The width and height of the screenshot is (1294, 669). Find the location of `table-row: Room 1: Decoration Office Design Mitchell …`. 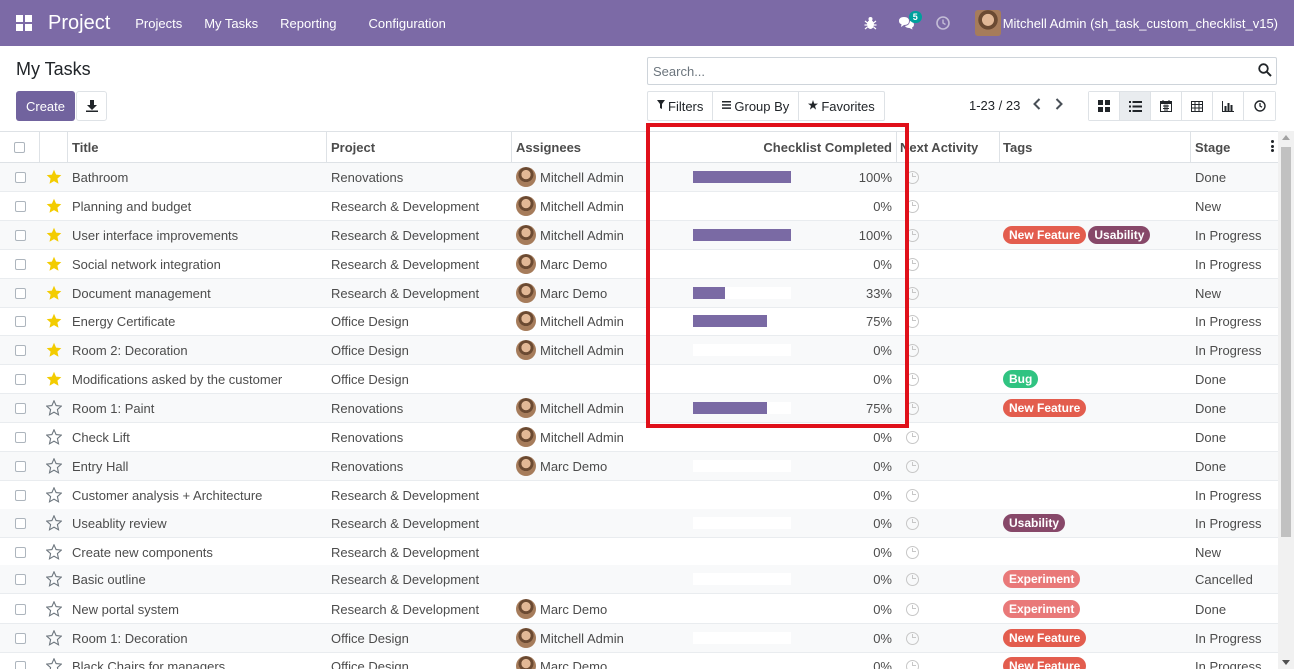

table-row: Room 1: Decoration Office Design Mitchell … is located at coordinates (639, 638).